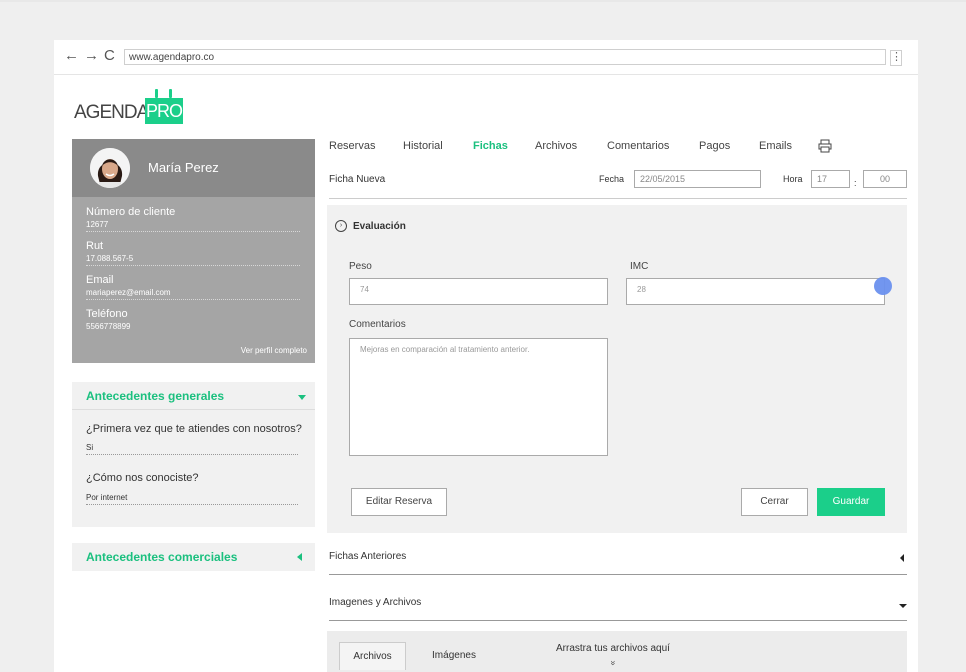  Describe the element at coordinates (618, 606) in the screenshot. I see `images-files-section: Imagenes y Archivos` at that location.